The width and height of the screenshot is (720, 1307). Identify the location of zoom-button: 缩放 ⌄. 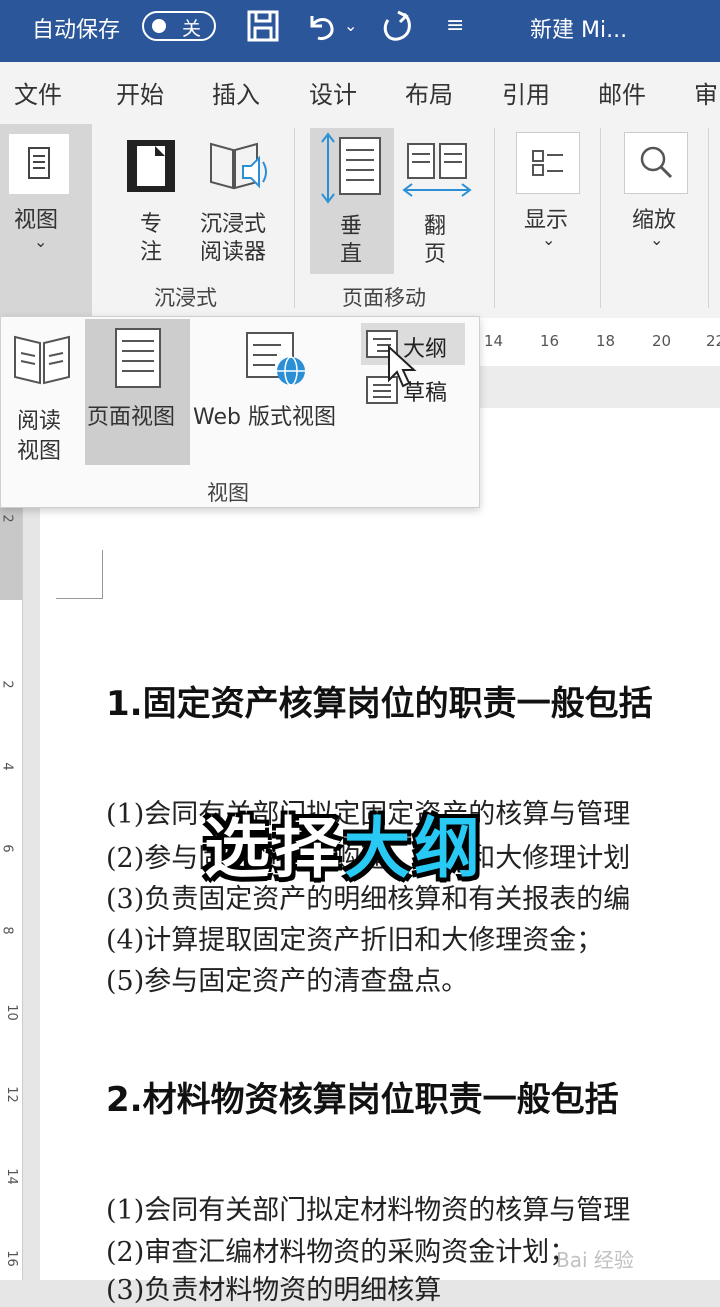
(656, 195).